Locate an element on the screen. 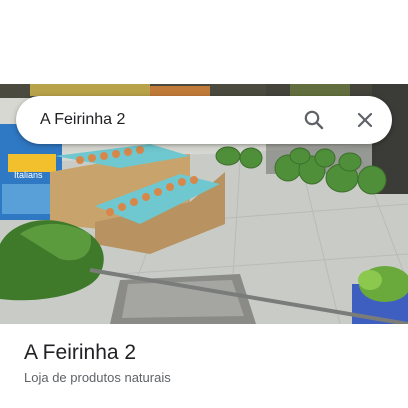 The image size is (408, 408). search-bar: A Feirinha 2 is located at coordinates (204, 120).